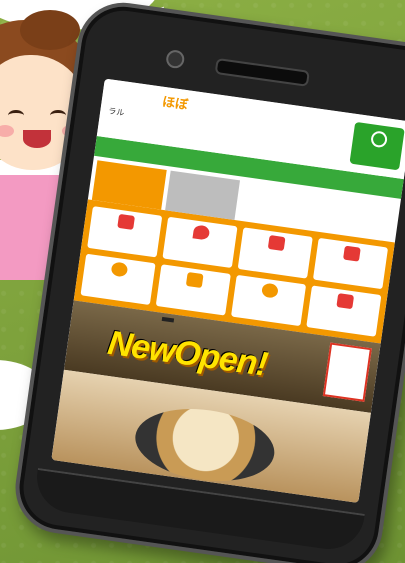 Image resolution: width=405 pixels, height=563 pixels. What do you see at coordinates (201, 232) in the screenshot?
I see `pin-icon` at bounding box center [201, 232].